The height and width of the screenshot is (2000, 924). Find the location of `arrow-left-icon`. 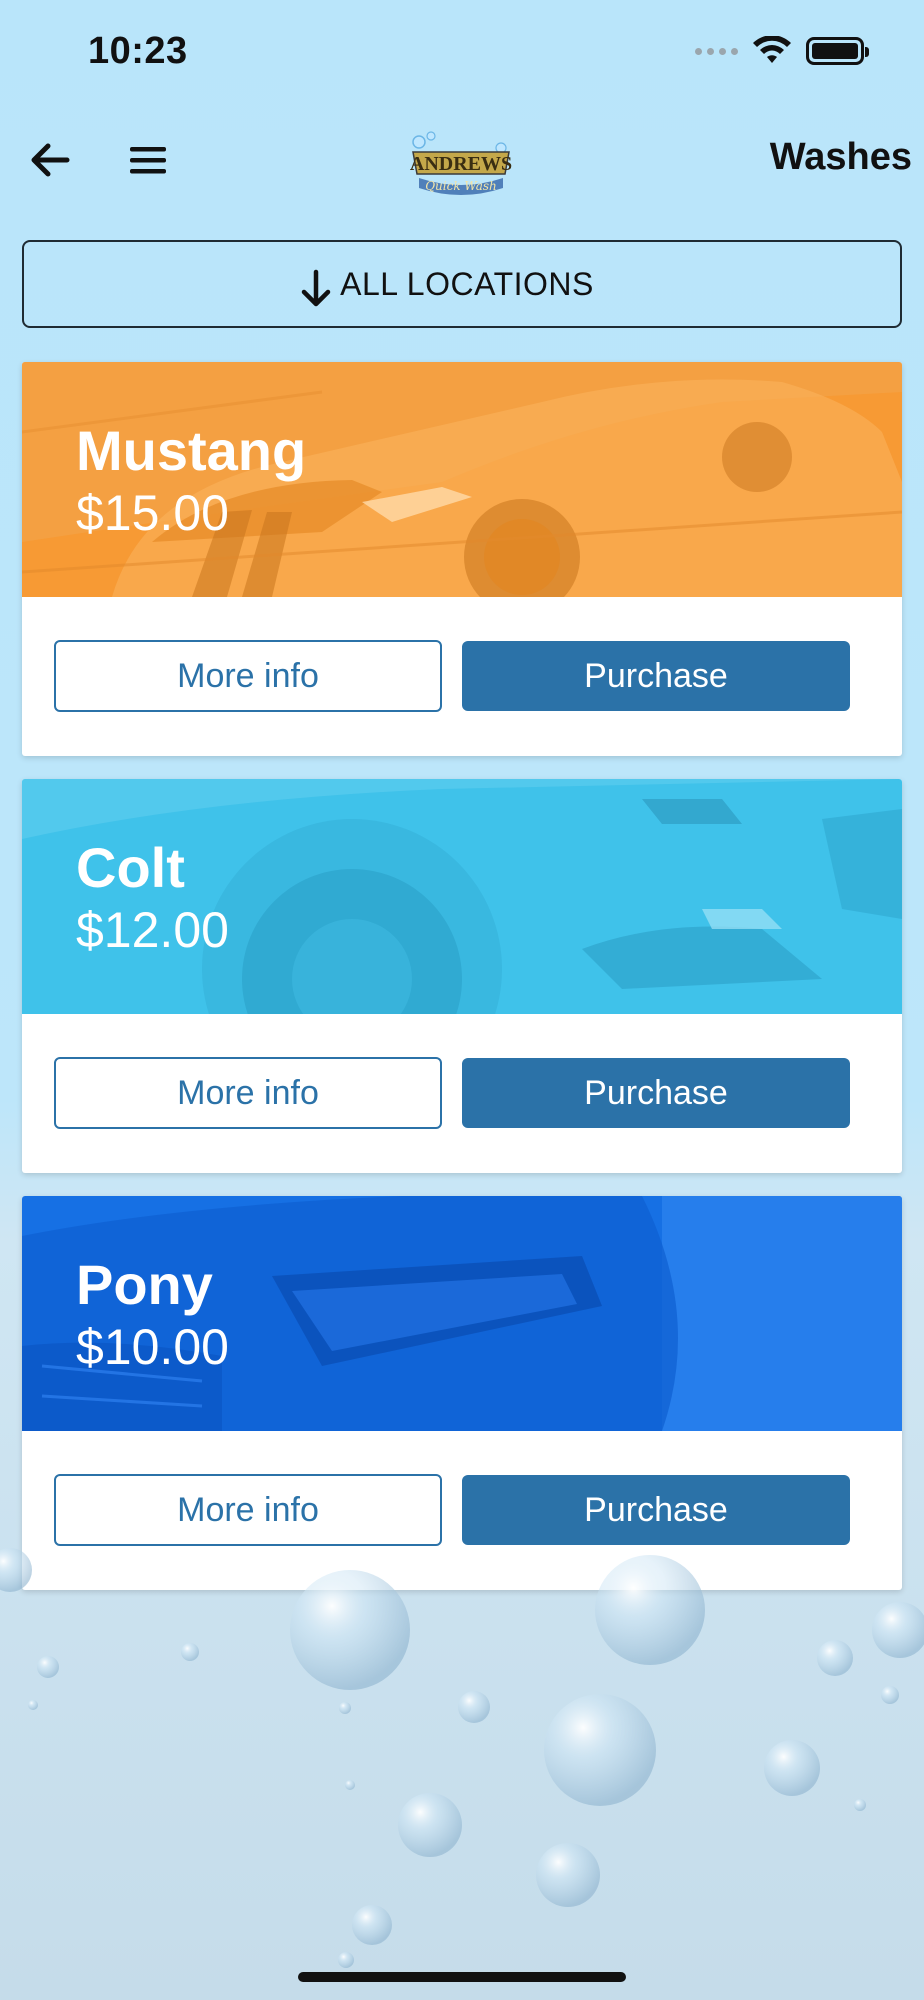

arrow-left-icon is located at coordinates (50, 160).